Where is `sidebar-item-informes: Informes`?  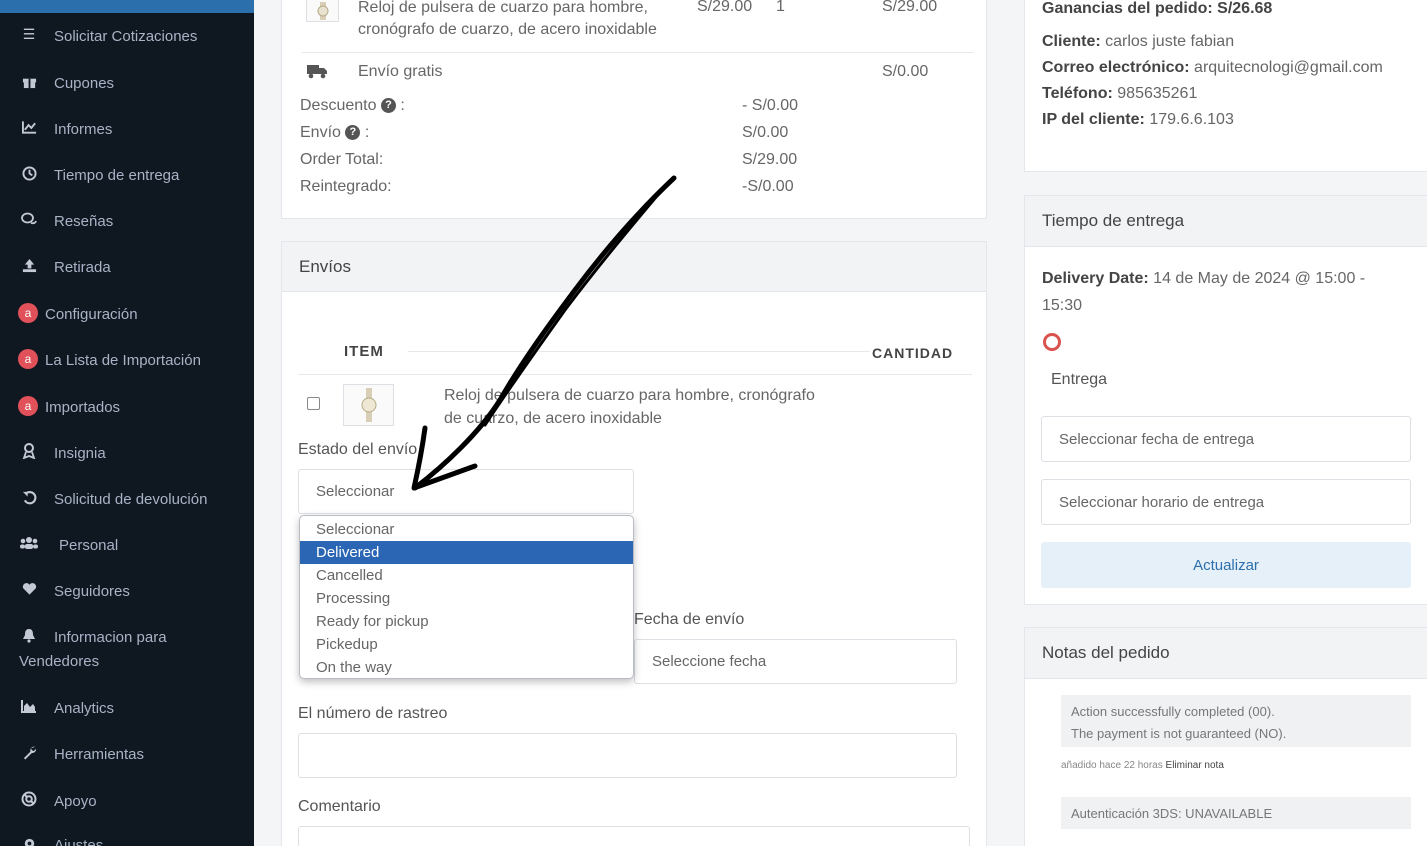 sidebar-item-informes: Informes is located at coordinates (133, 130).